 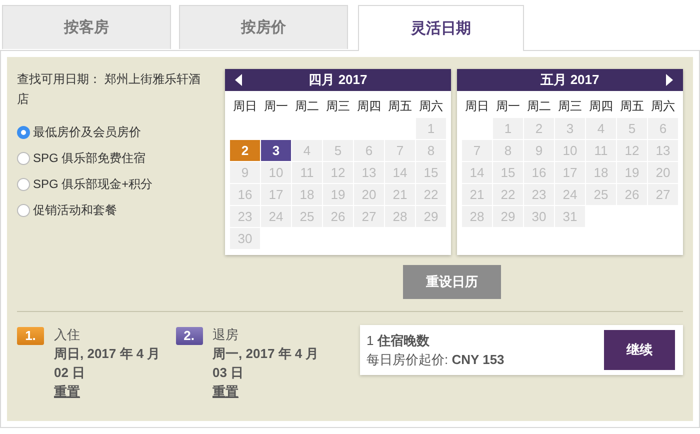 What do you see at coordinates (30, 336) in the screenshot?
I see `step-badge: 1.` at bounding box center [30, 336].